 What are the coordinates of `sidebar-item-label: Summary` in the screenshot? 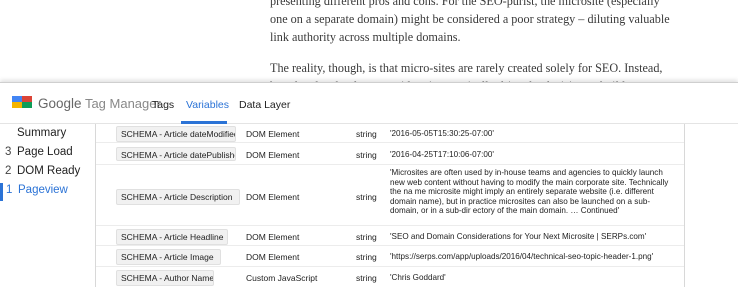 It's located at (42, 133).